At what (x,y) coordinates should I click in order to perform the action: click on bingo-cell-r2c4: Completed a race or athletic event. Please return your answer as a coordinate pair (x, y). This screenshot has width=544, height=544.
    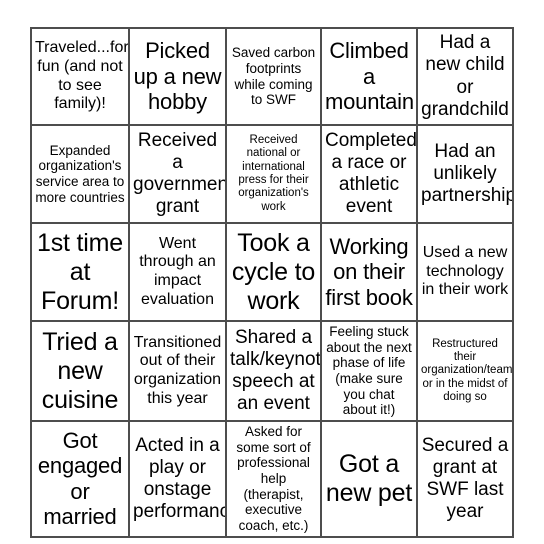
    Looking at the image, I should click on (369, 174).